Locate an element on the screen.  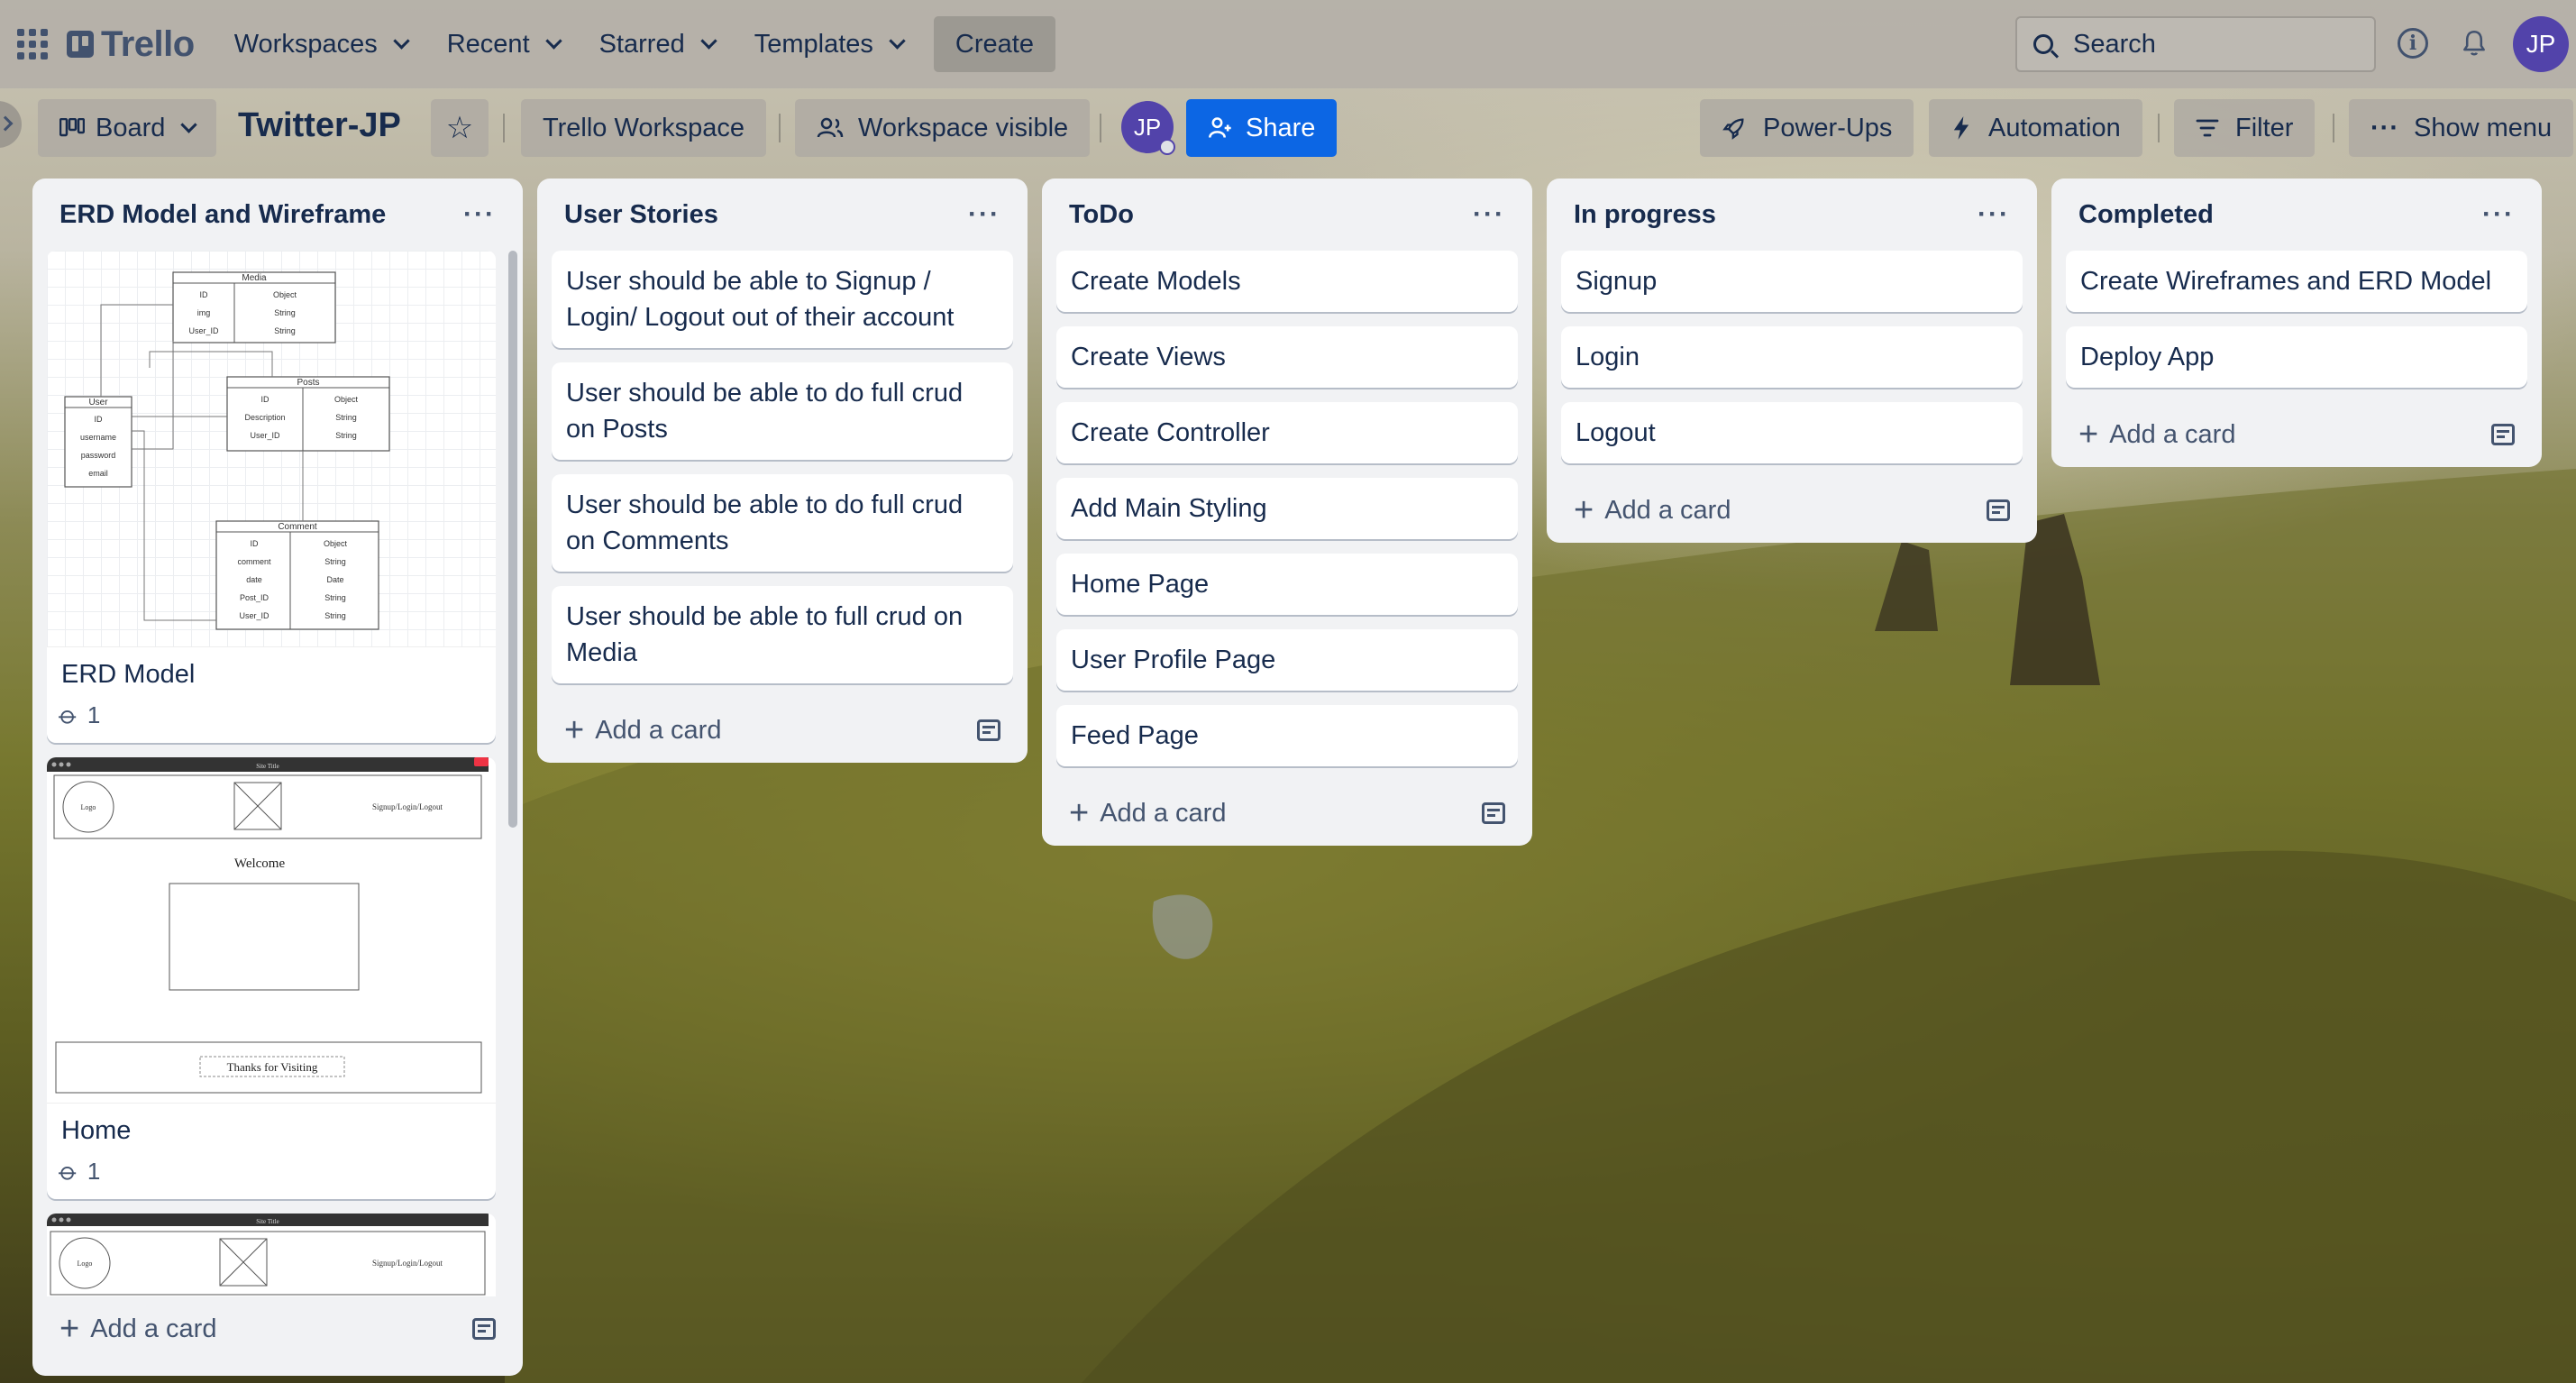
card: Signup is located at coordinates (1792, 281).